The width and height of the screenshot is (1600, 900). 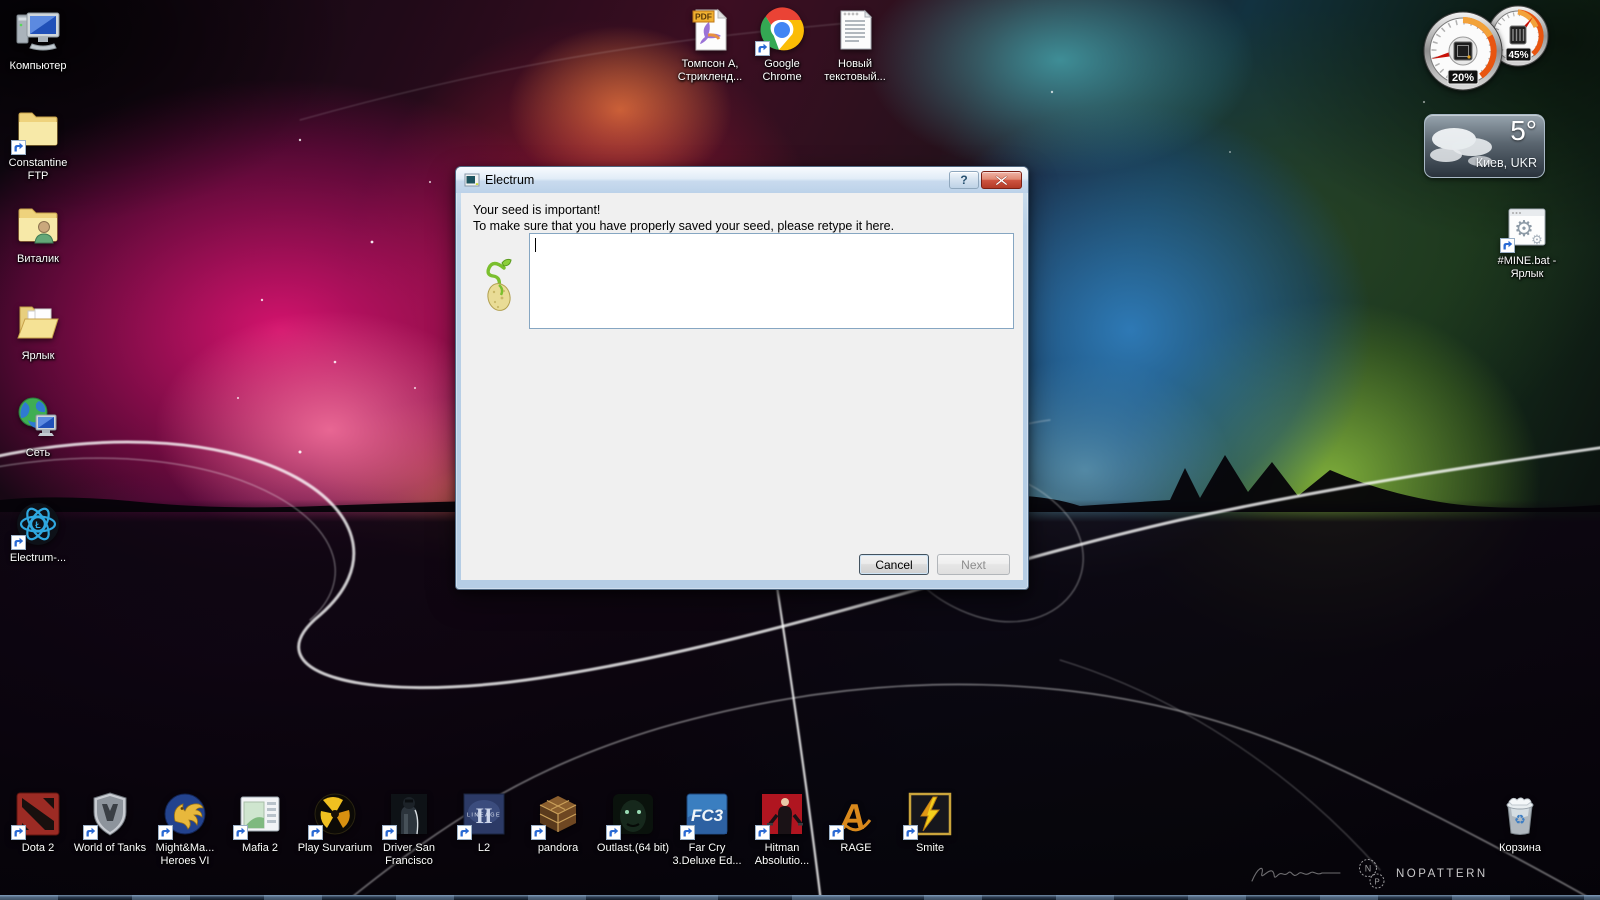 I want to click on desktop-icon-computer: Компьютер, so click(x=38, y=40).